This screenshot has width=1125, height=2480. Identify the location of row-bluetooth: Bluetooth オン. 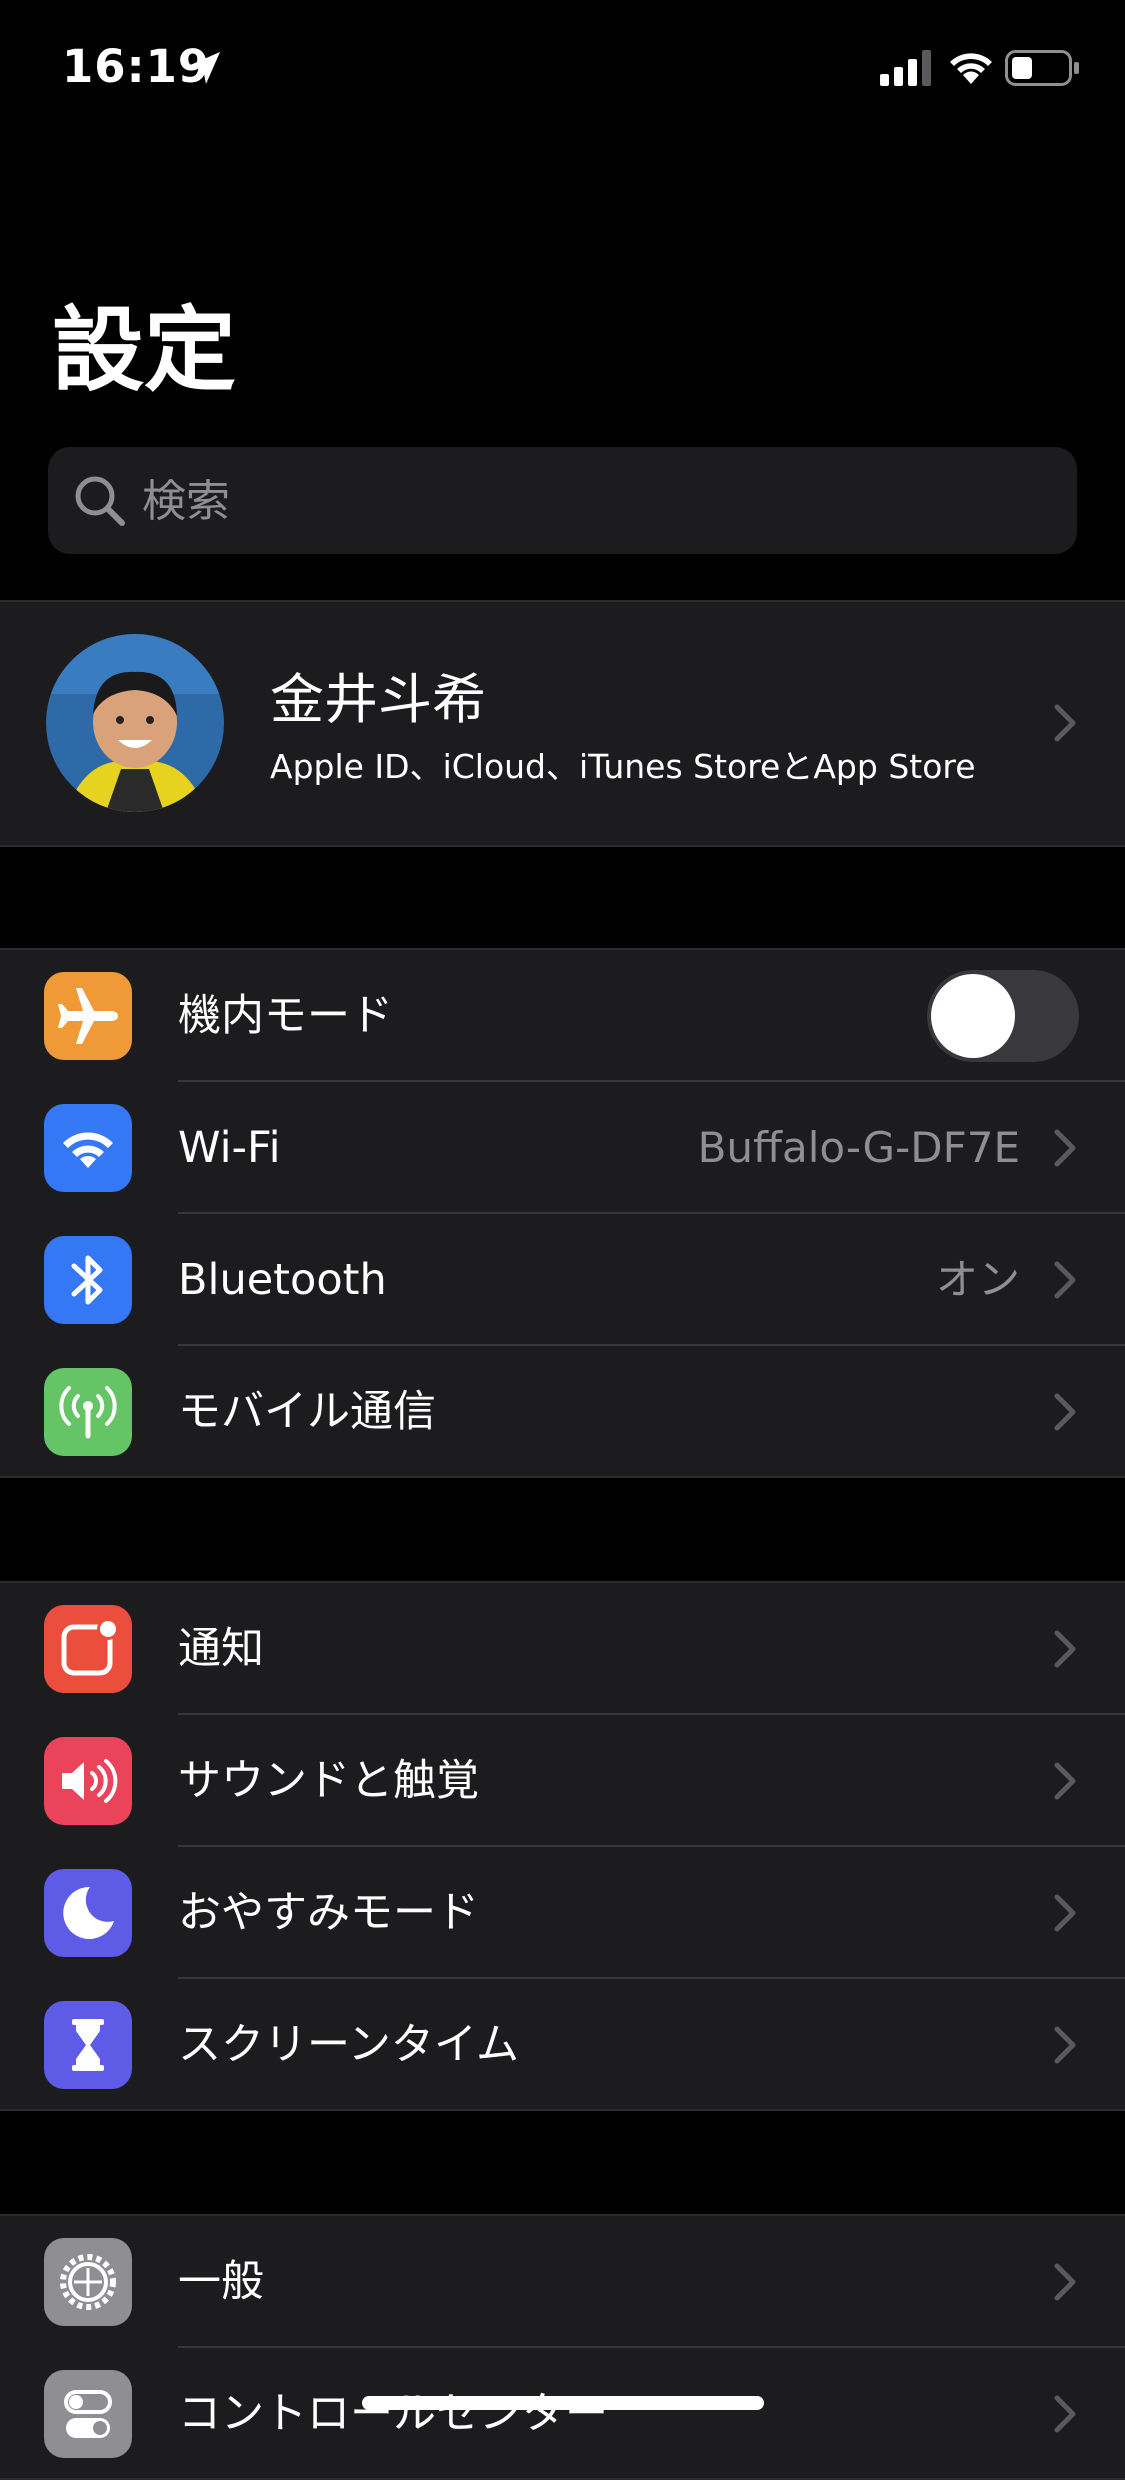
(562, 1280).